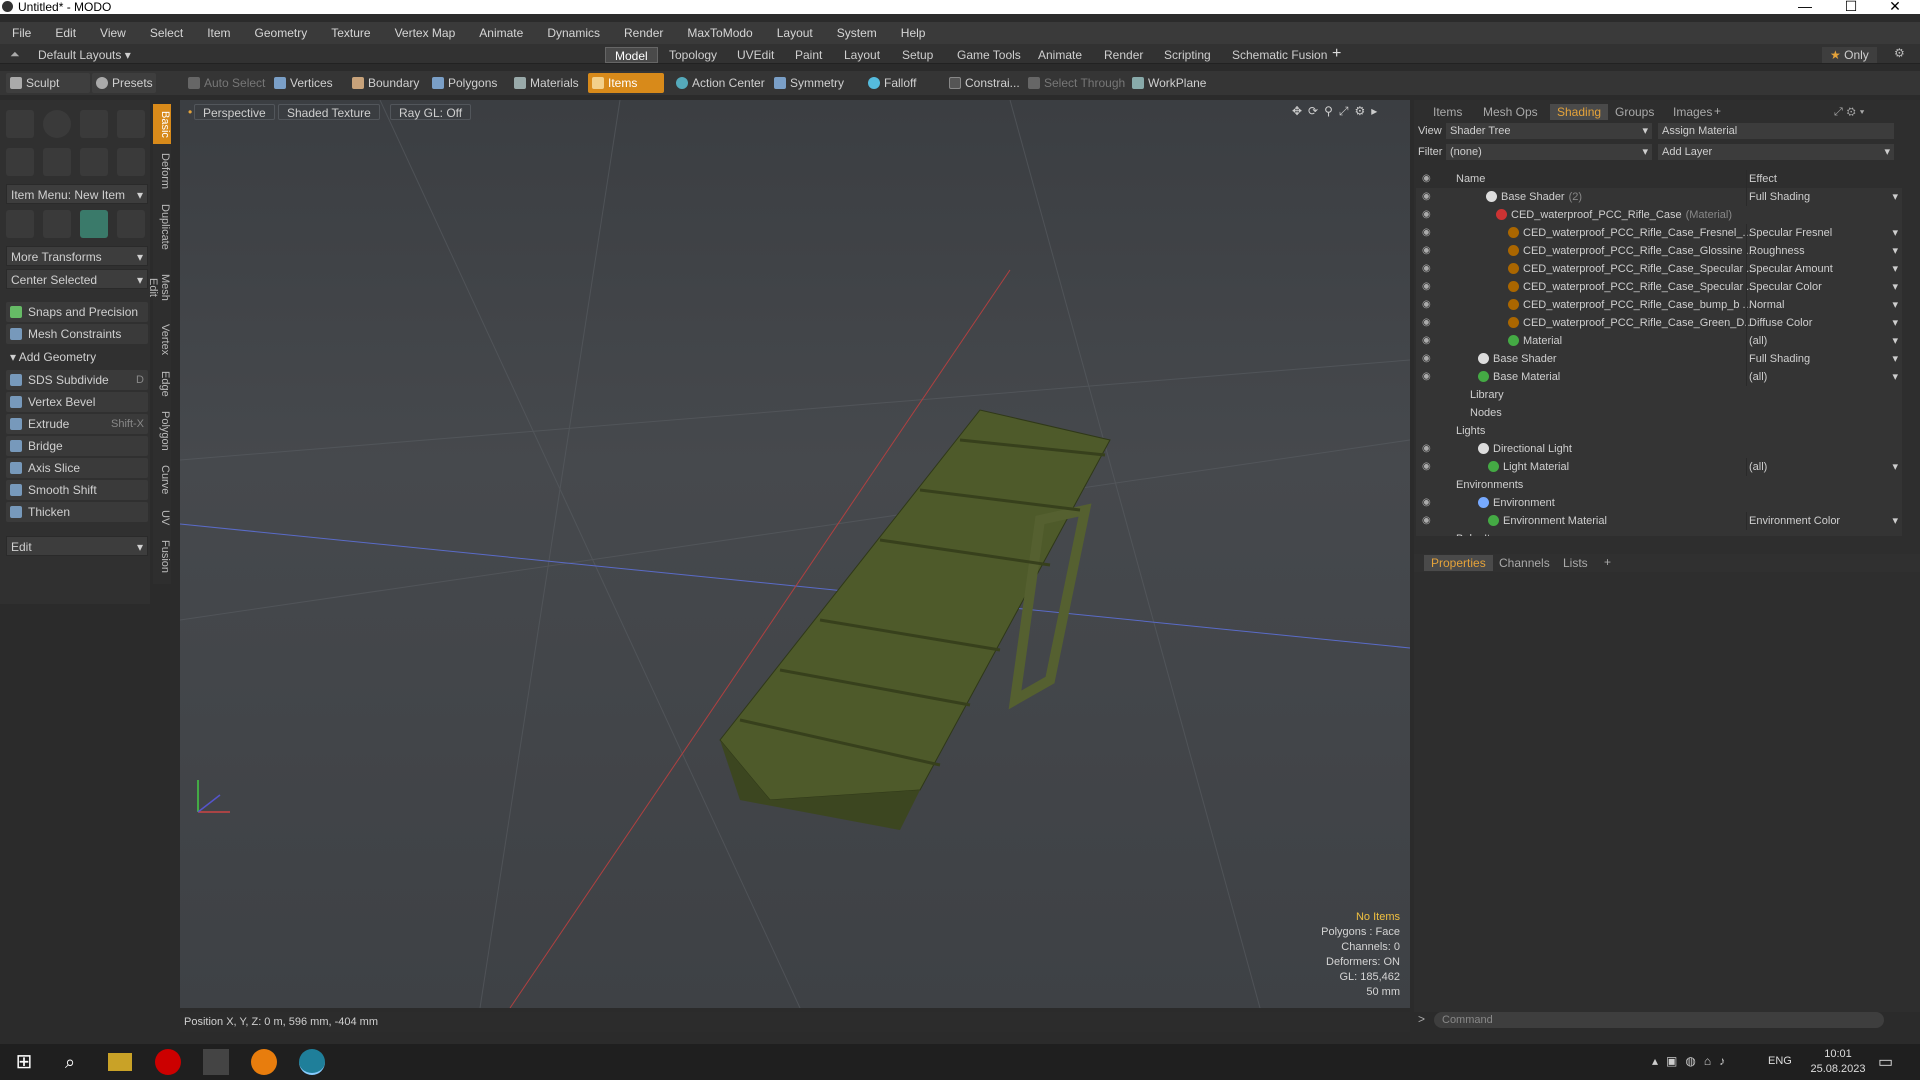 This screenshot has height=1080, width=1920. What do you see at coordinates (57, 162) in the screenshot?
I see `capsule-icon` at bounding box center [57, 162].